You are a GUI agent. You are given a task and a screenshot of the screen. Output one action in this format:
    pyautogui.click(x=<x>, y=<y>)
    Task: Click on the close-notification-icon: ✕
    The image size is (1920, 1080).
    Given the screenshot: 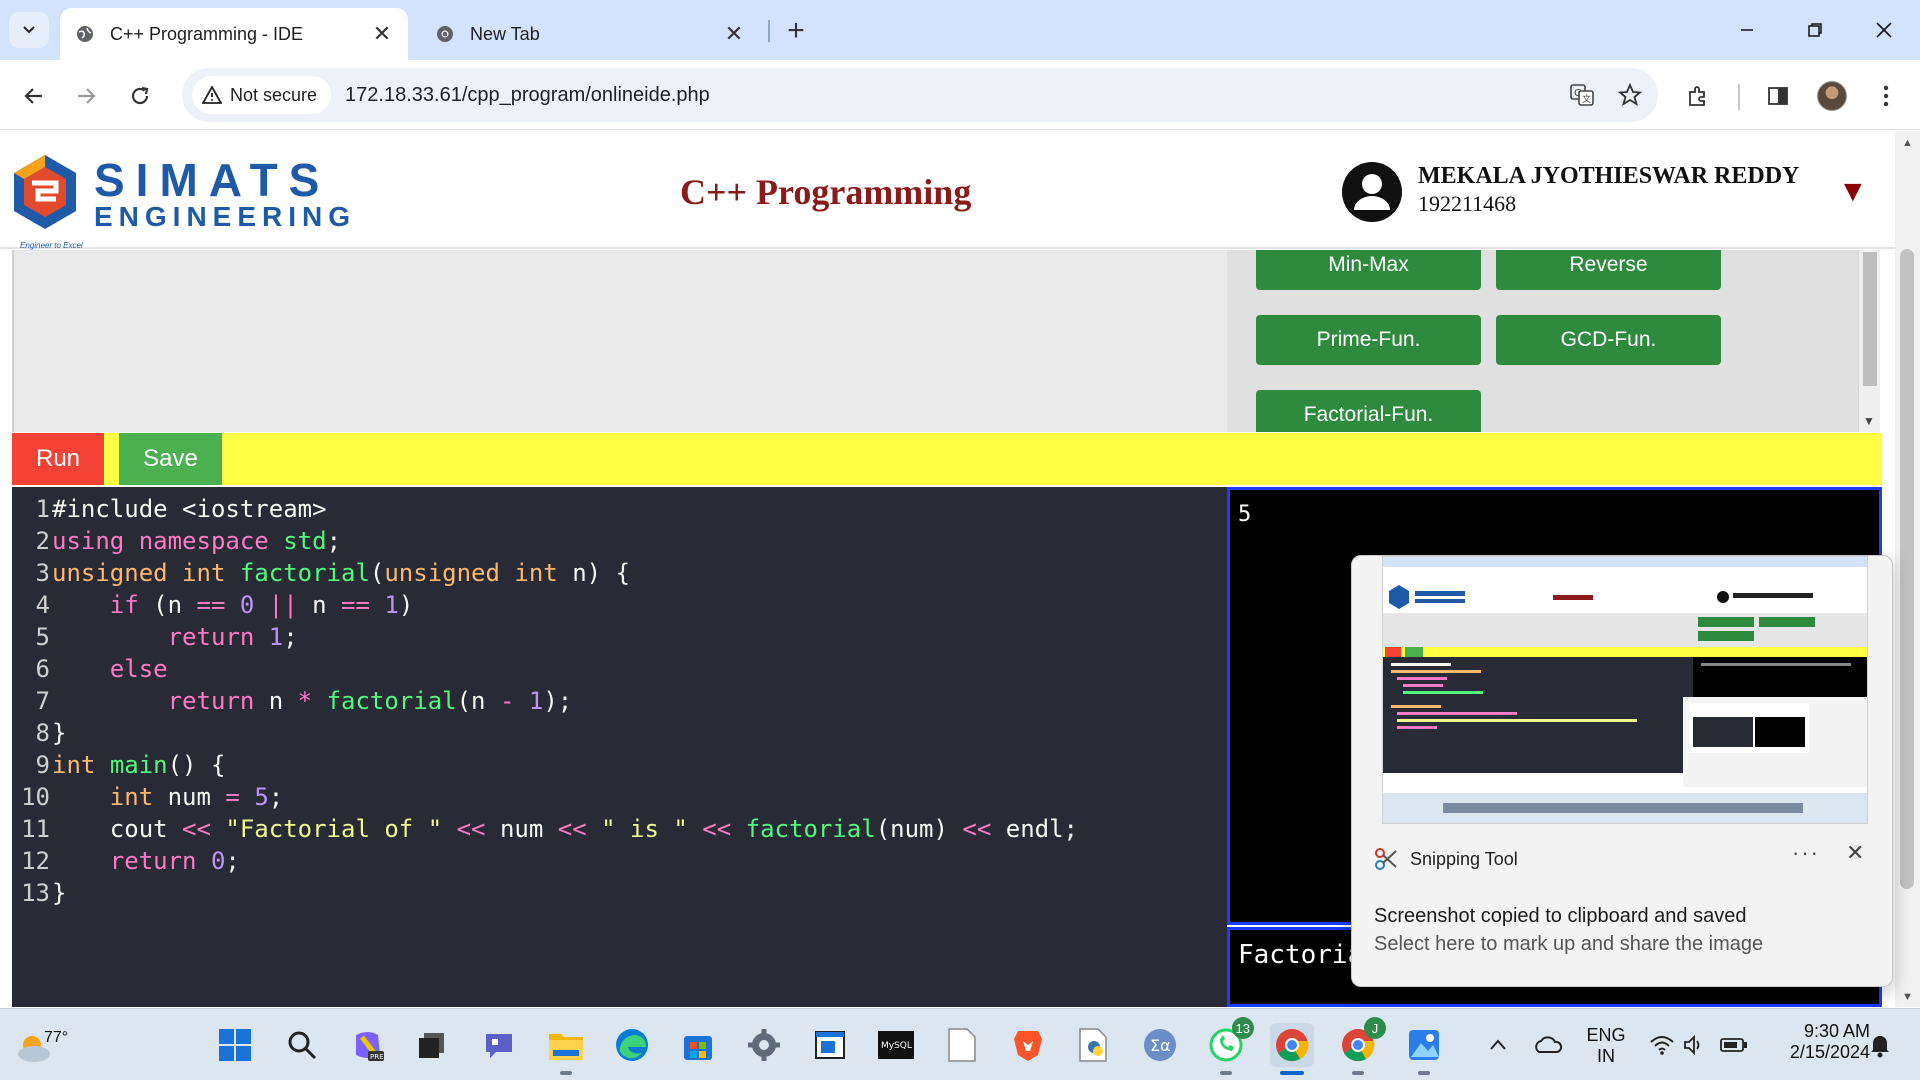 What is the action you would take?
    pyautogui.click(x=1855, y=853)
    